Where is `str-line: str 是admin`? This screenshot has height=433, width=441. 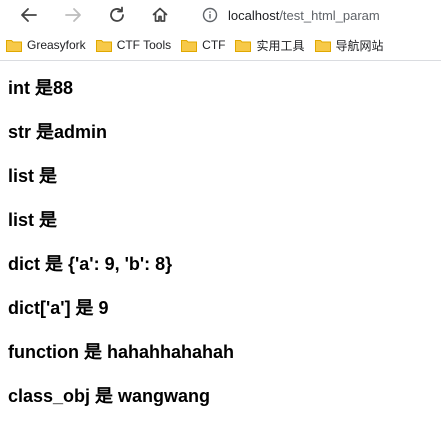 str-line: str 是admin is located at coordinates (58, 132).